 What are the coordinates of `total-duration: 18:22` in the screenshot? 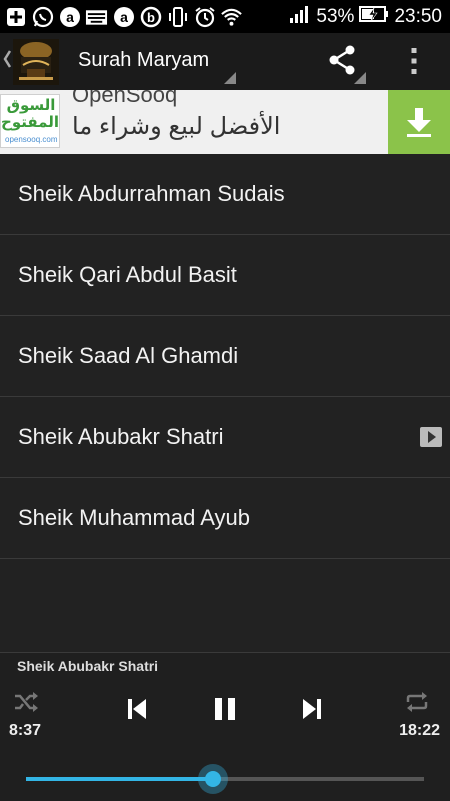 It's located at (419, 730).